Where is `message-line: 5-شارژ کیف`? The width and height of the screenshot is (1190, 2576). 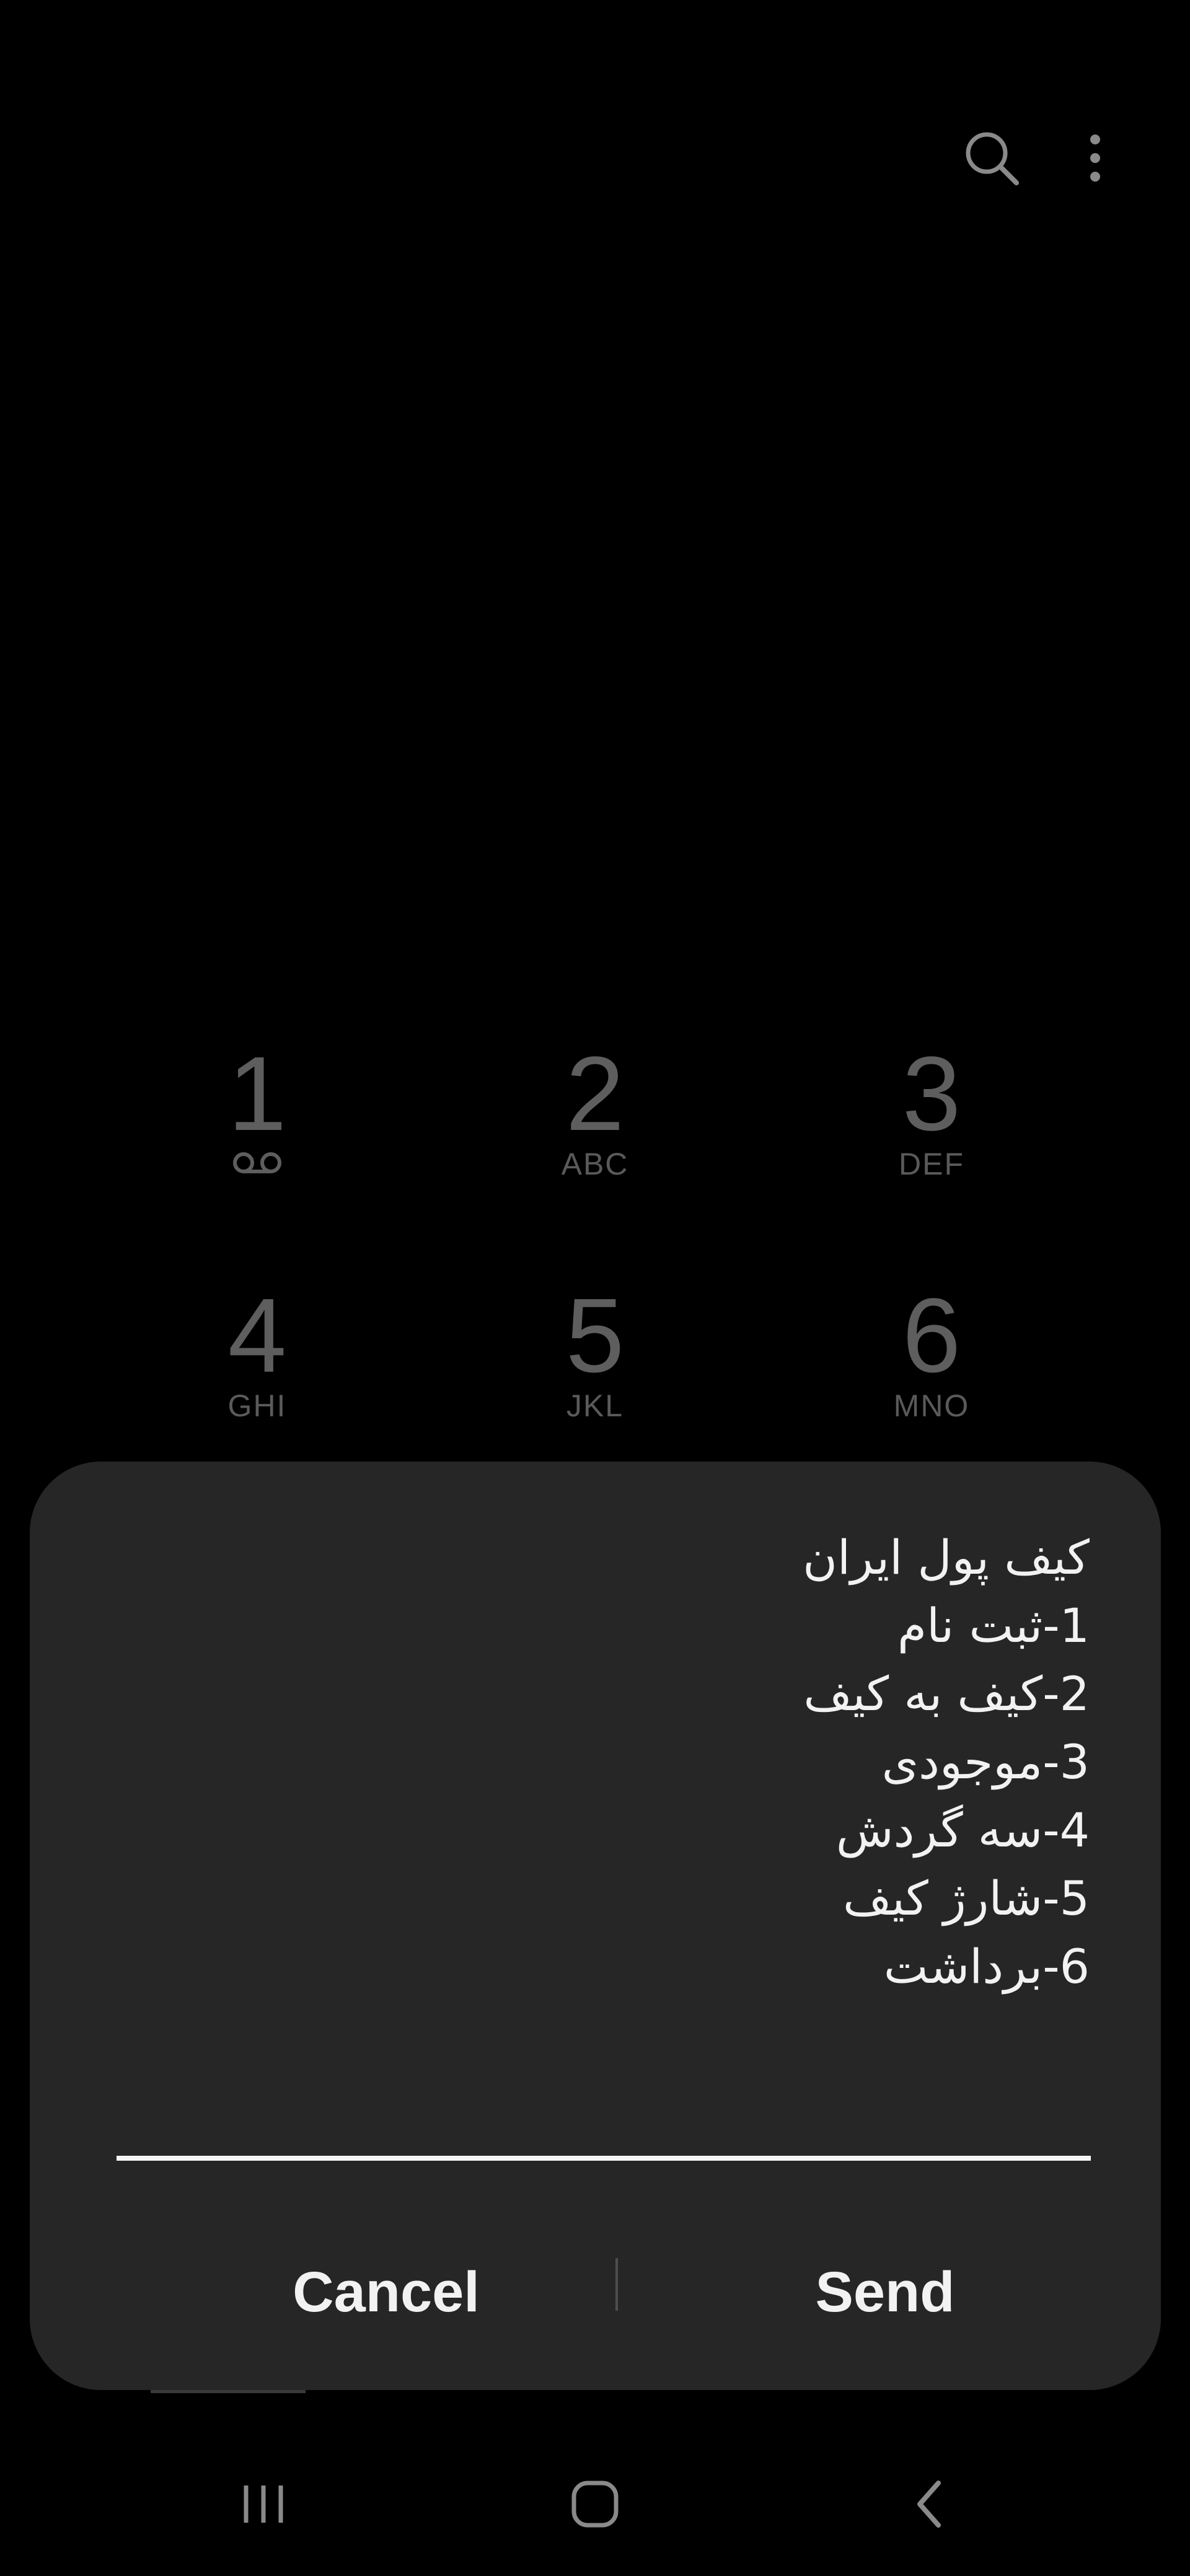 message-line: 5-شارژ کیف is located at coordinates (966, 1898).